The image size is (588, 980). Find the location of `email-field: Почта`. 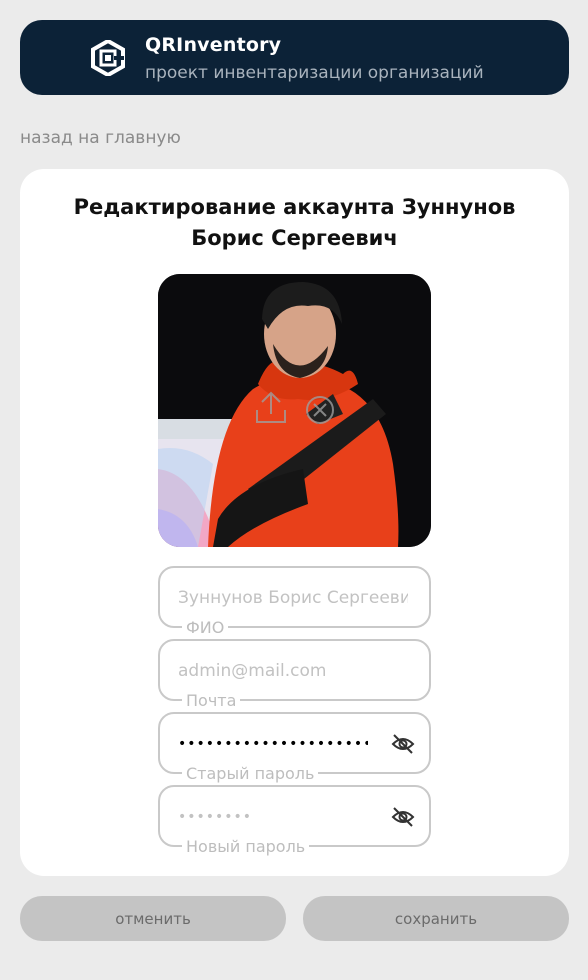

email-field: Почта is located at coordinates (294, 675).